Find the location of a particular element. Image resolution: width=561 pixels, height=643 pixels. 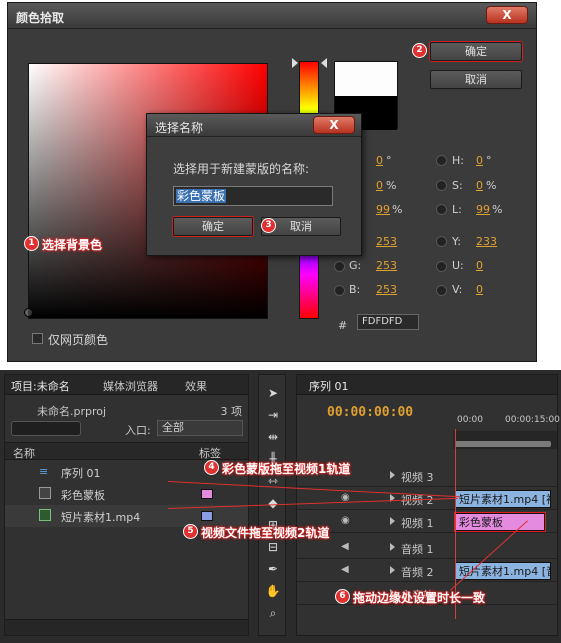

step-5-badge: 5 is located at coordinates (190, 531).